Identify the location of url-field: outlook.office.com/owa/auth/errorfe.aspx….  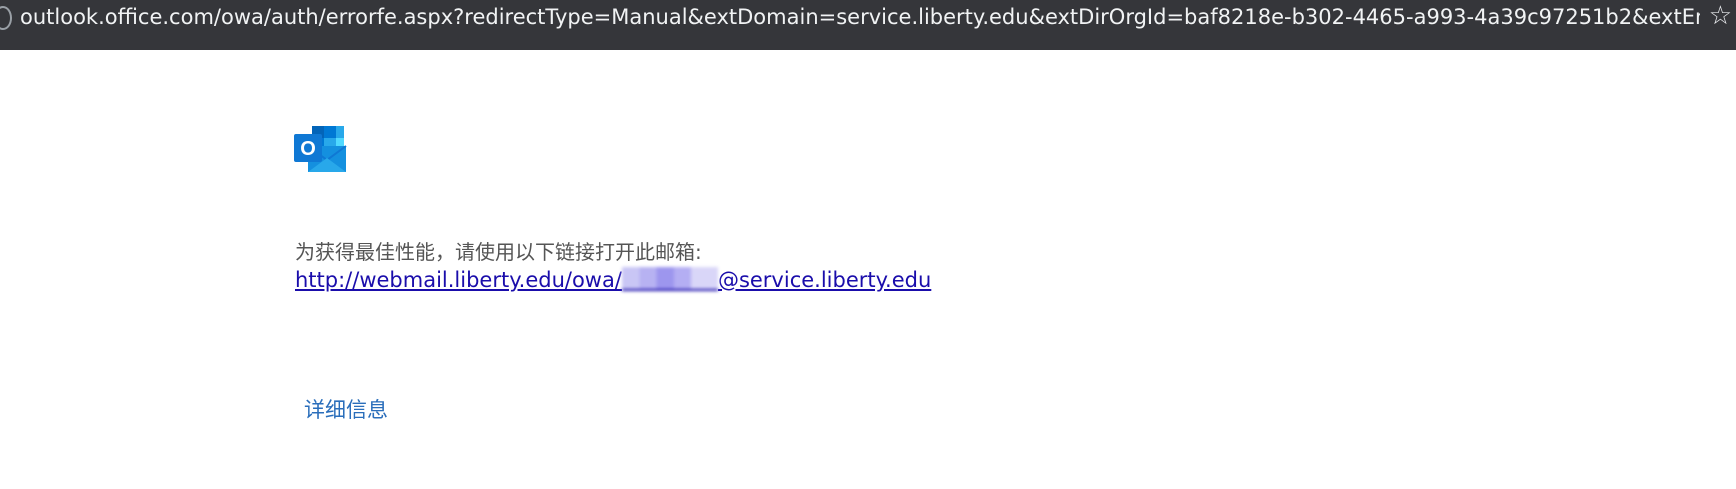
(860, 17).